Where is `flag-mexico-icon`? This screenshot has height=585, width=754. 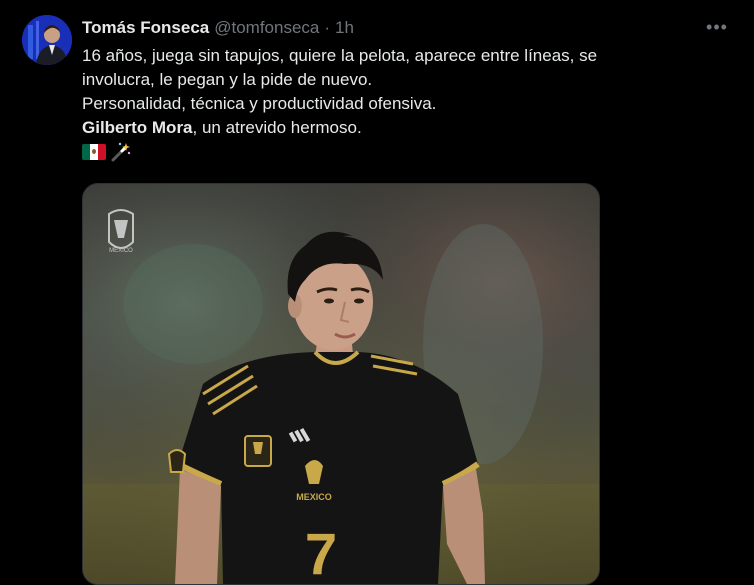 flag-mexico-icon is located at coordinates (94, 152).